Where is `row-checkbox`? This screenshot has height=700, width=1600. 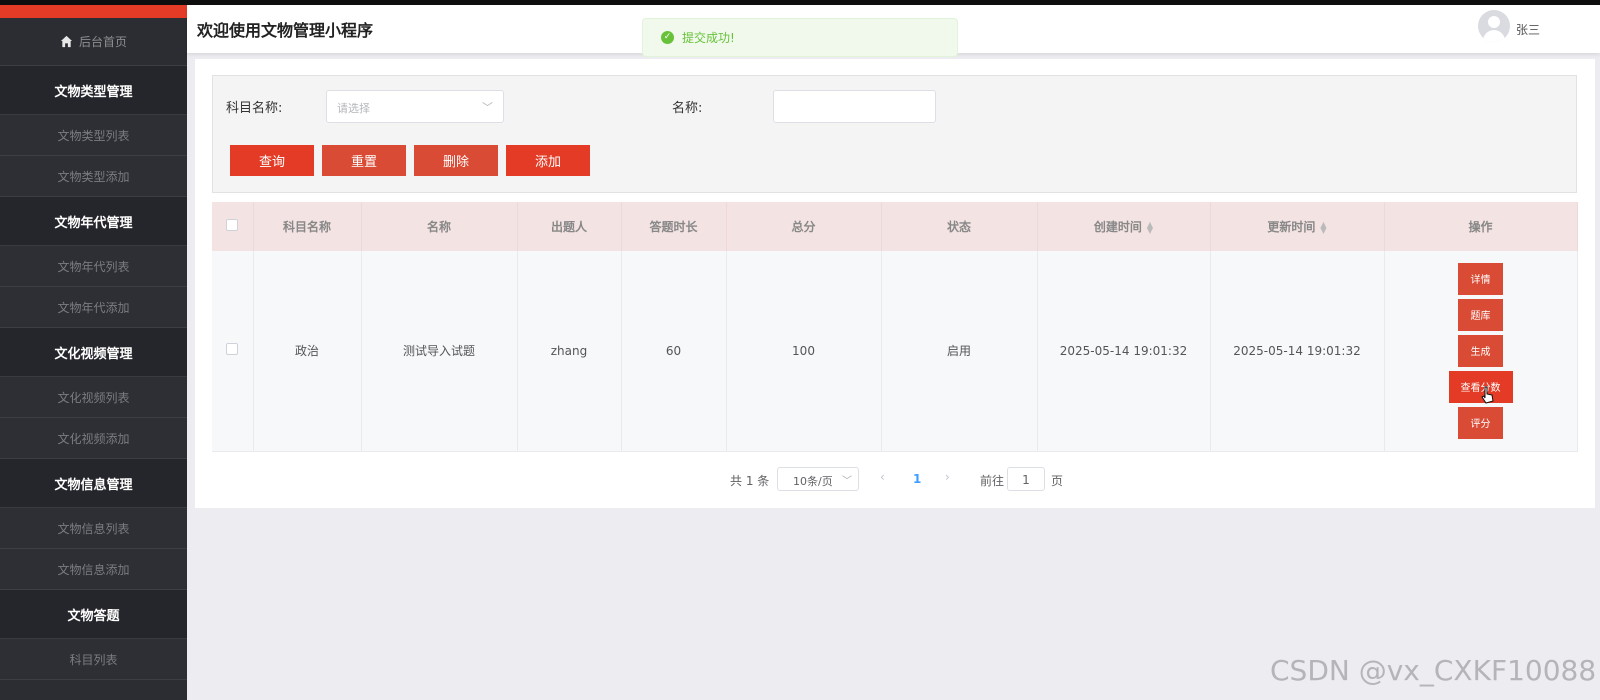 row-checkbox is located at coordinates (232, 349).